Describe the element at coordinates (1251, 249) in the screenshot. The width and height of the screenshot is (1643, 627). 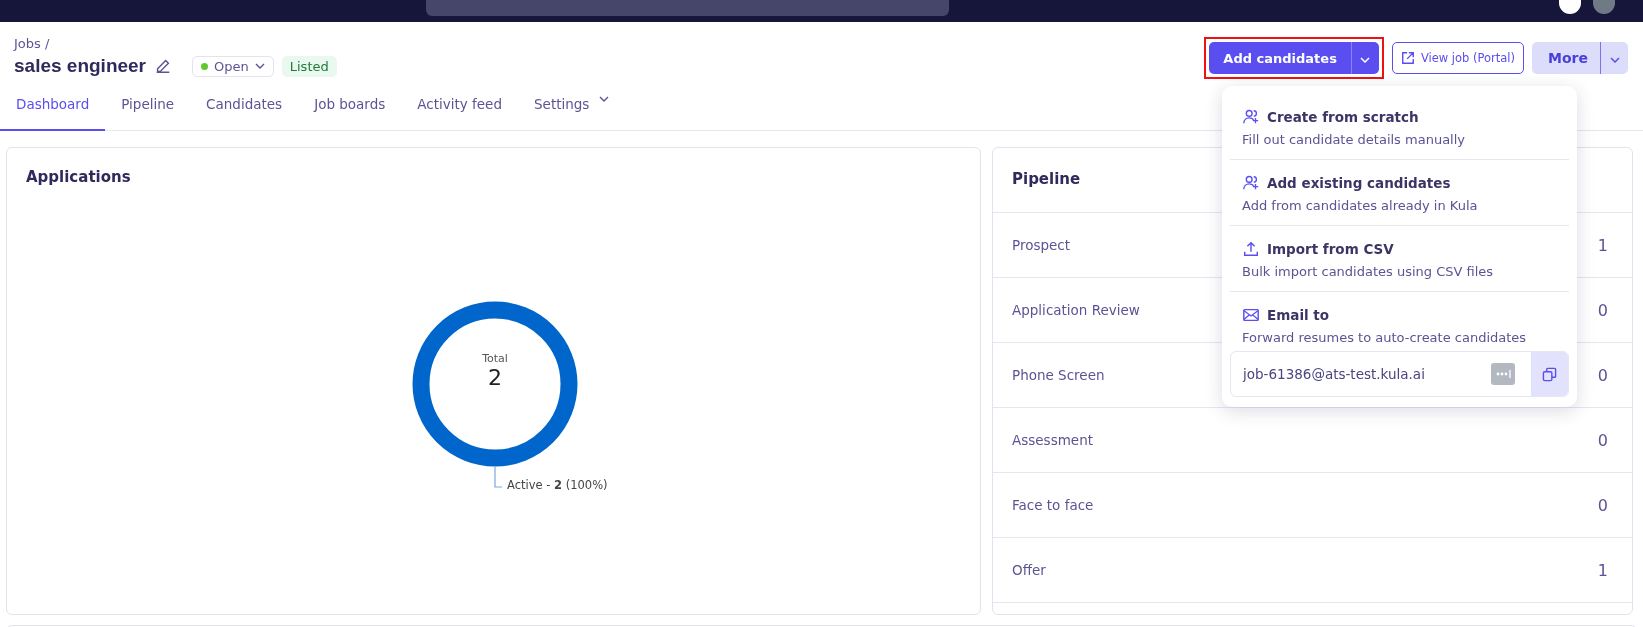
I see `upload-icon` at that location.